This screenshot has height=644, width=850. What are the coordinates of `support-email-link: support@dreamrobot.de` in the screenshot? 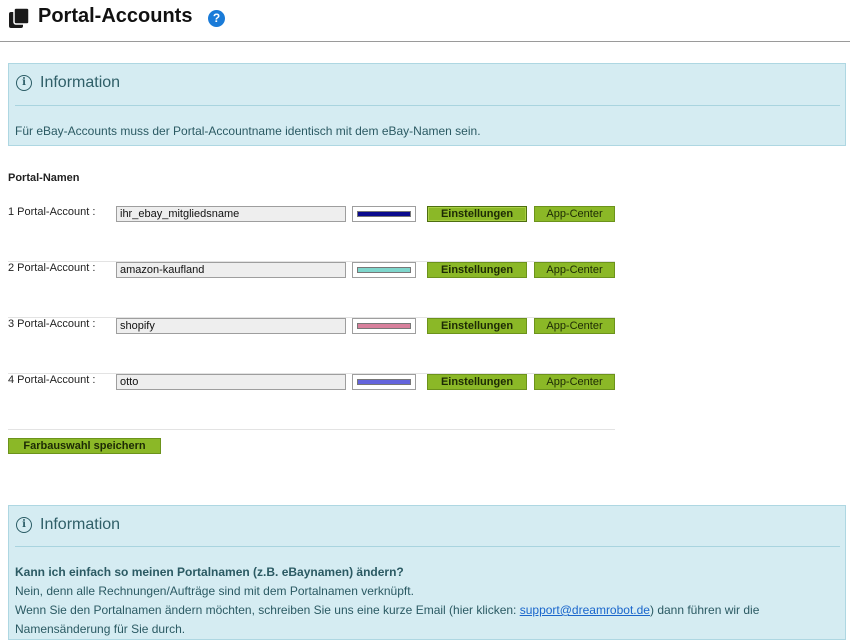 It's located at (585, 610).